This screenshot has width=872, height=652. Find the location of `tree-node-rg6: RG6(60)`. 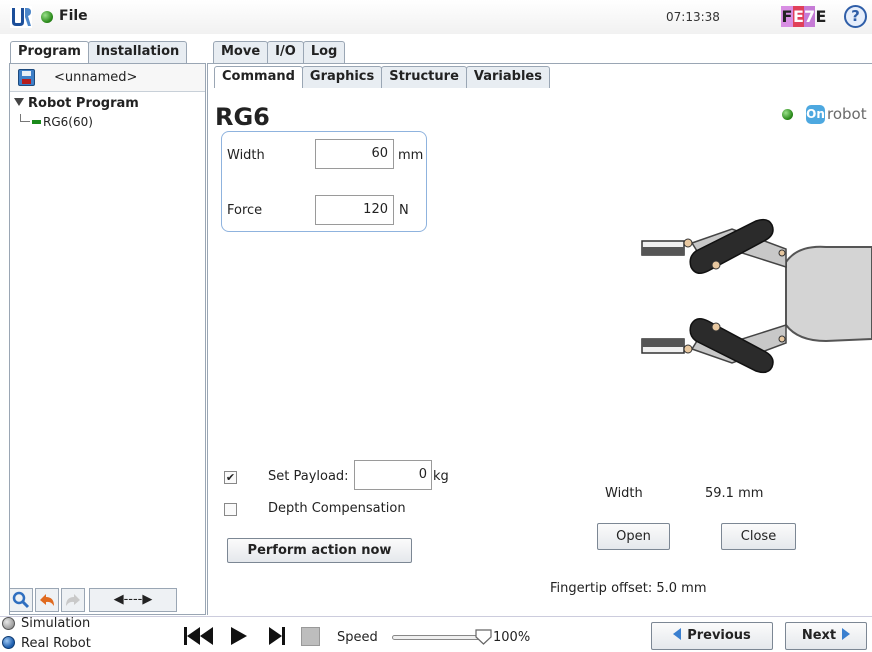

tree-node-rg6: RG6(60) is located at coordinates (56, 121).